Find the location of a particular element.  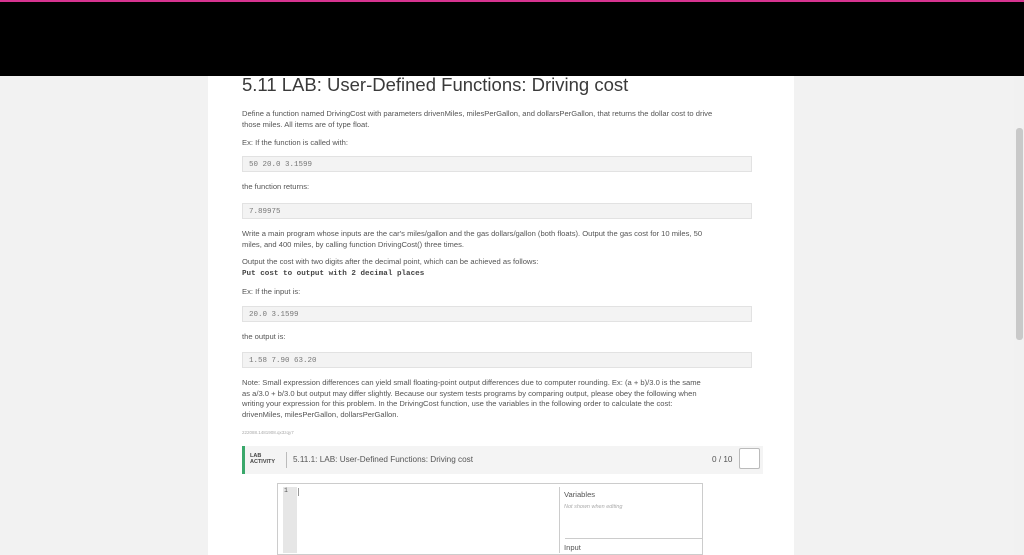

code-editor-panel: 1 Variables Not shown when editing Input is located at coordinates (490, 519).